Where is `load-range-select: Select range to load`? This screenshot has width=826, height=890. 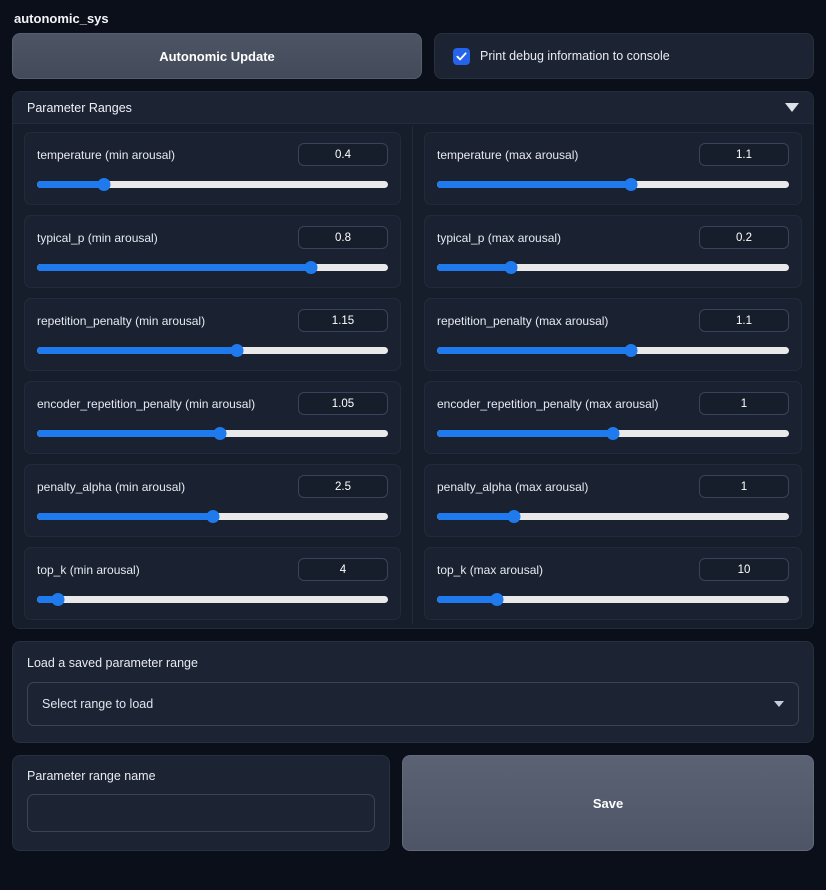
load-range-select: Select range to load is located at coordinates (413, 704).